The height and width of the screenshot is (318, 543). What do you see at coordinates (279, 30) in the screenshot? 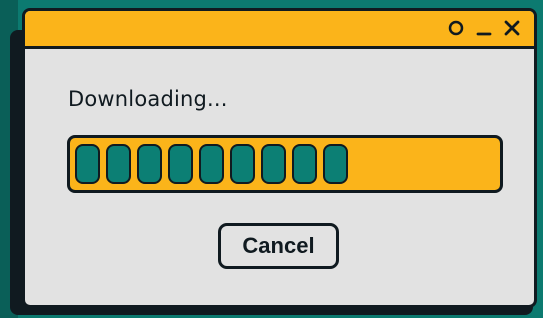
I see `titlebar` at bounding box center [279, 30].